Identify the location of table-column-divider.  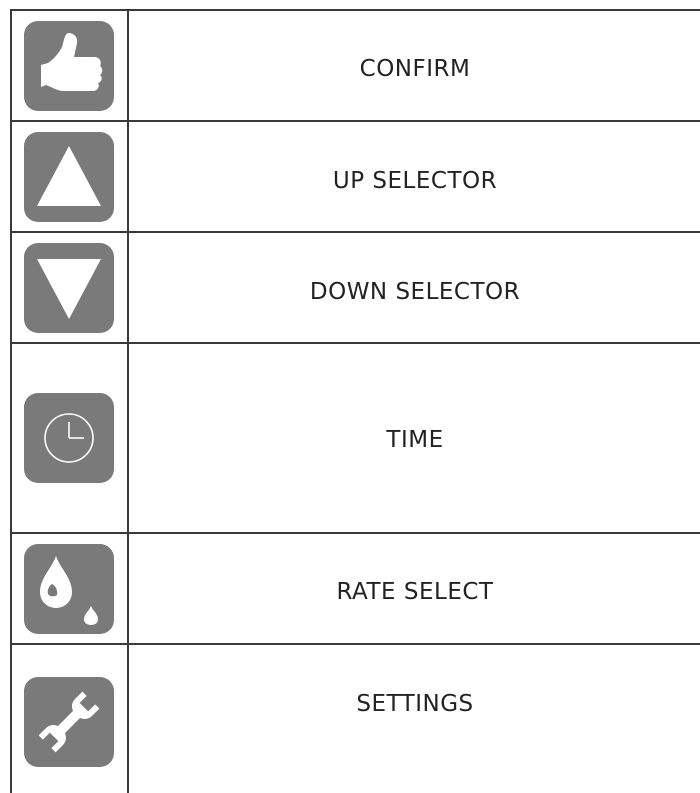
(128, 401).